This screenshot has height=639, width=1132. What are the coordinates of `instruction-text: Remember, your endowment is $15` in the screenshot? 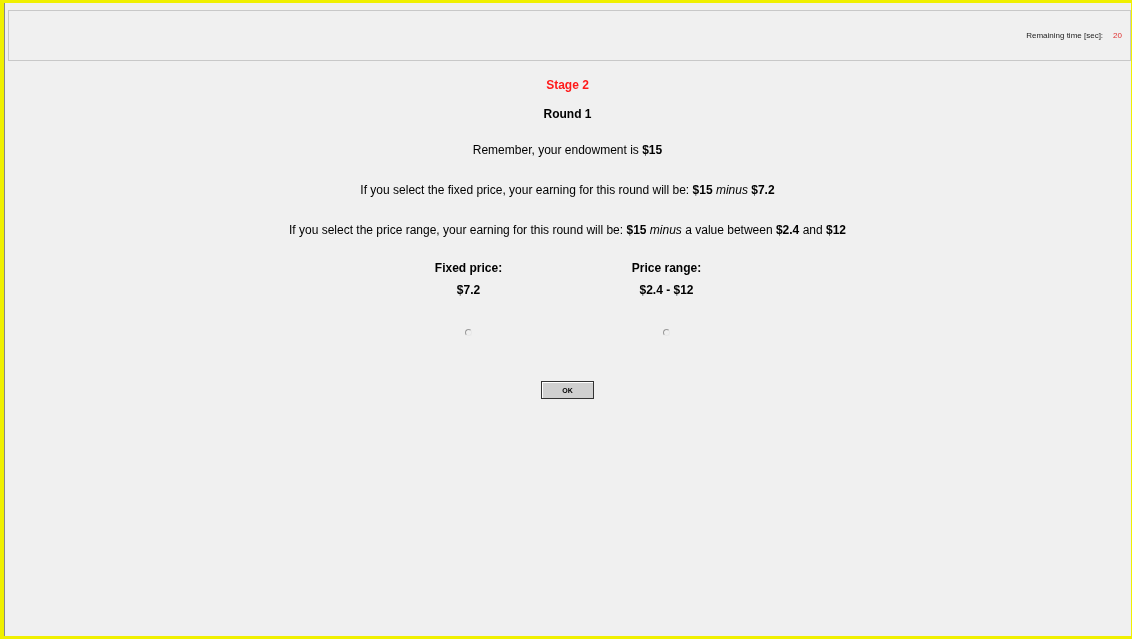 It's located at (567, 150).